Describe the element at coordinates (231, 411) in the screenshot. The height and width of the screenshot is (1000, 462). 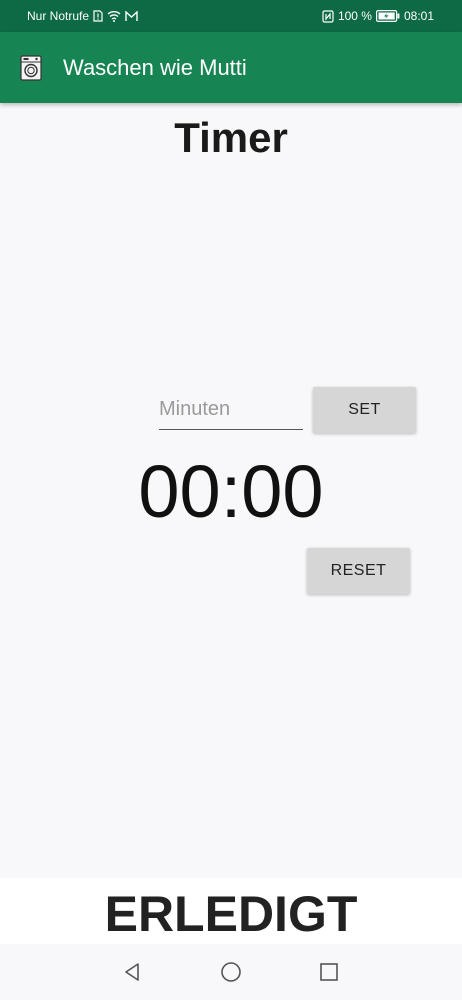
I see `minutes-input` at that location.